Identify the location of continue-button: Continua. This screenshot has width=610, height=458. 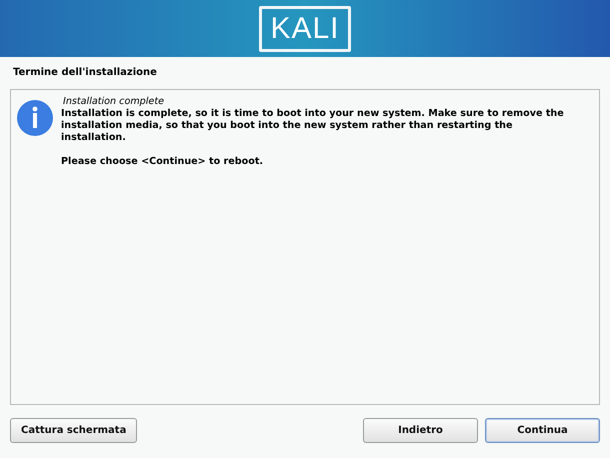
(542, 430).